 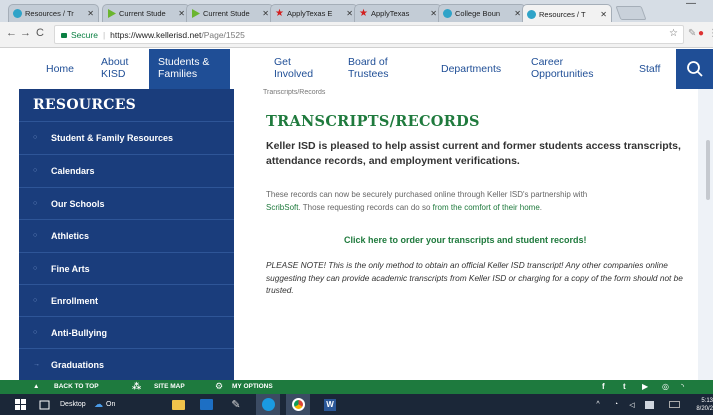 What do you see at coordinates (673, 33) in the screenshot?
I see `bookmark-star-icon: ☆` at bounding box center [673, 33].